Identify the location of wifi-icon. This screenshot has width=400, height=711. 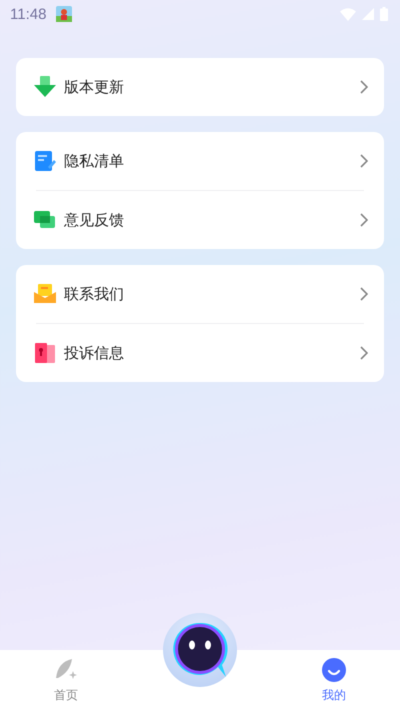
(348, 14).